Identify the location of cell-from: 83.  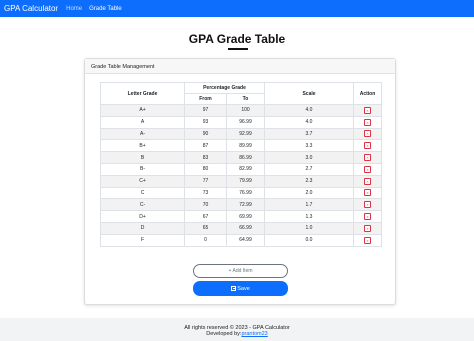
(205, 157).